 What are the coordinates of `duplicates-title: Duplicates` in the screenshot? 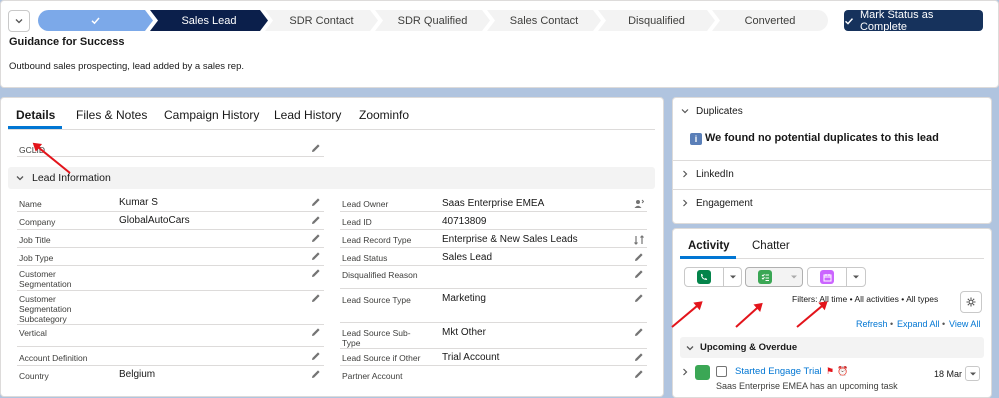 It's located at (719, 111).